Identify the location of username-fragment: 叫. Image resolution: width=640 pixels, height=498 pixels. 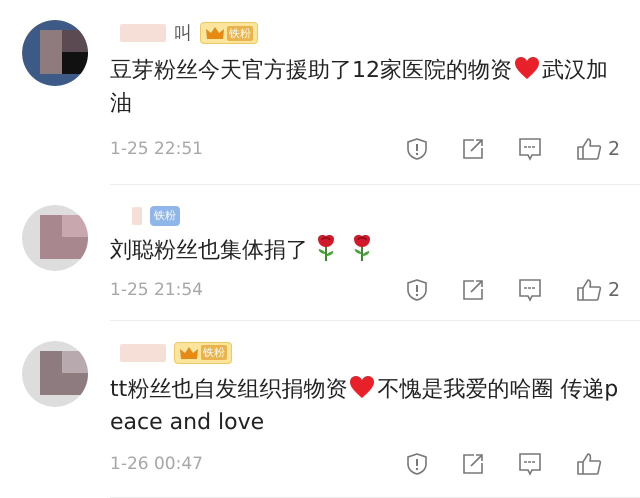
(183, 33).